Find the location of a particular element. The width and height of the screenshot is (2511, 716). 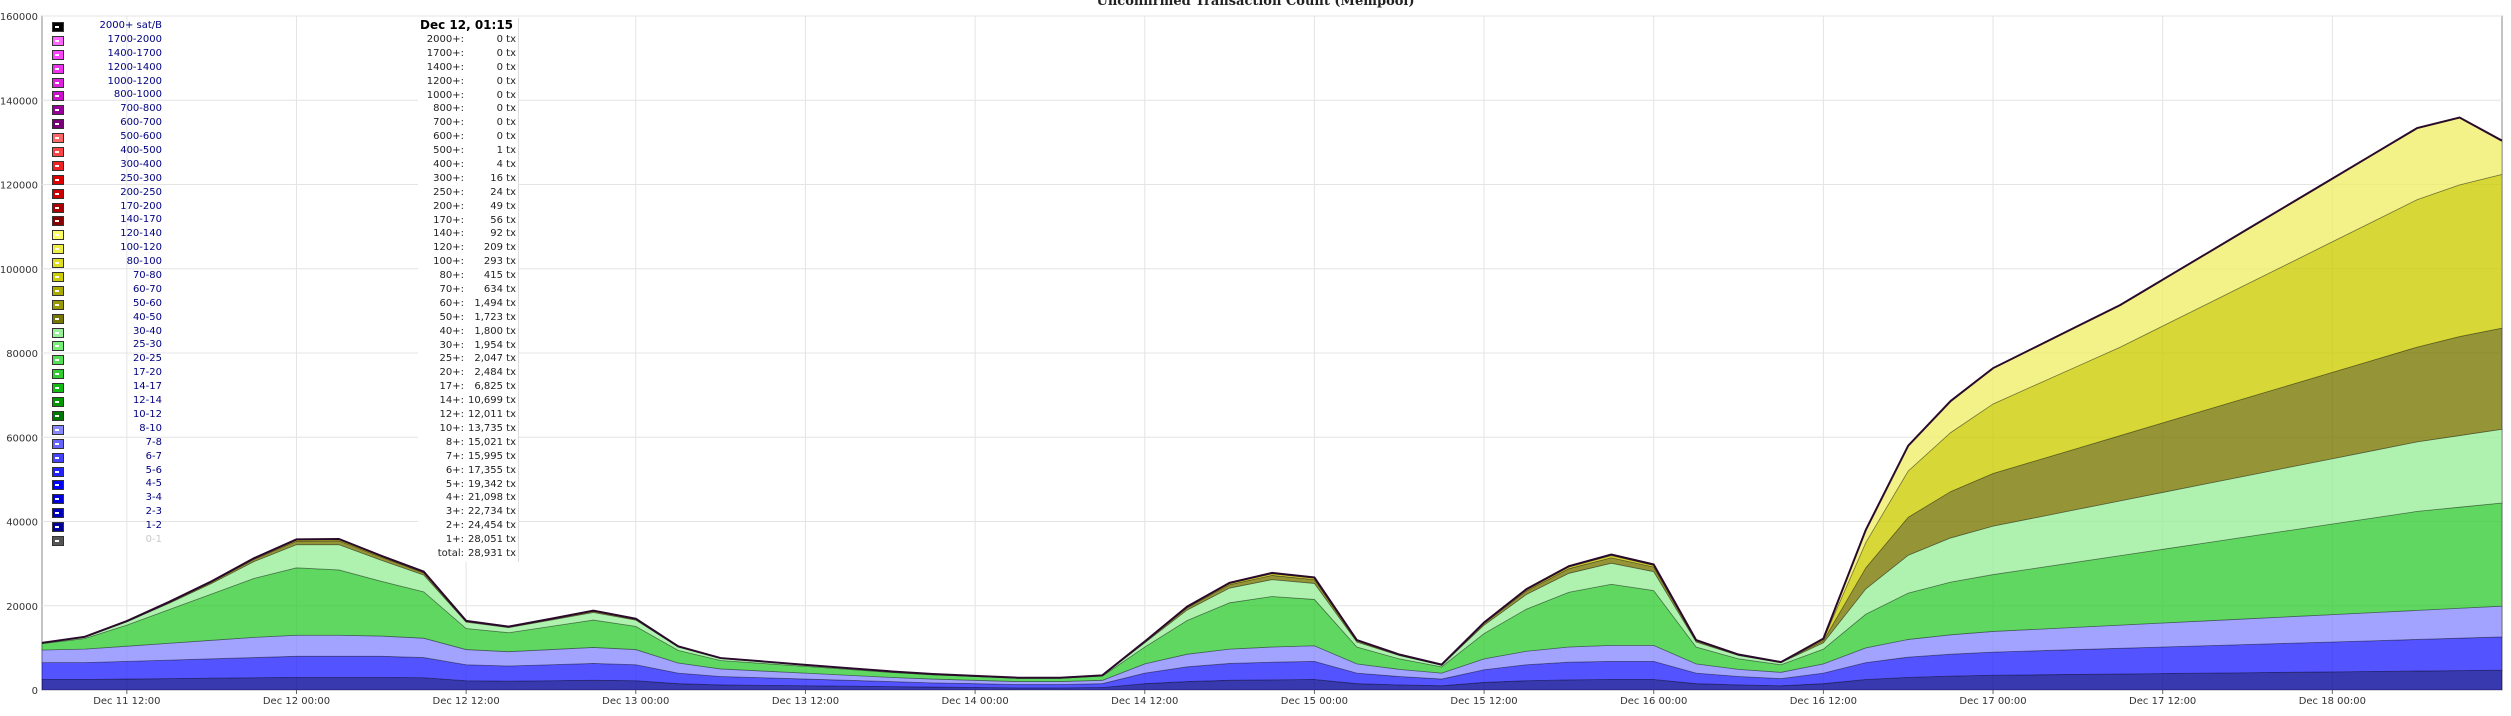

tooltip-row-label: 7+: is located at coordinates (454, 456).